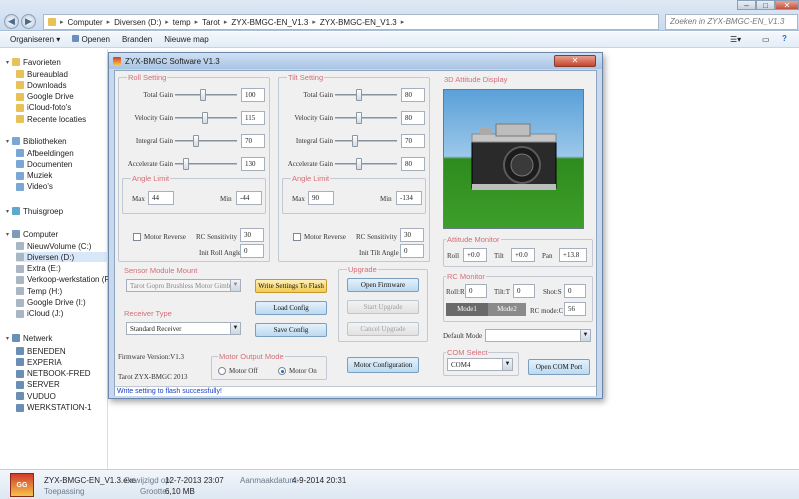 This screenshot has width=799, height=499. I want to click on nav-favorite-2: Google Drive, so click(45, 97).